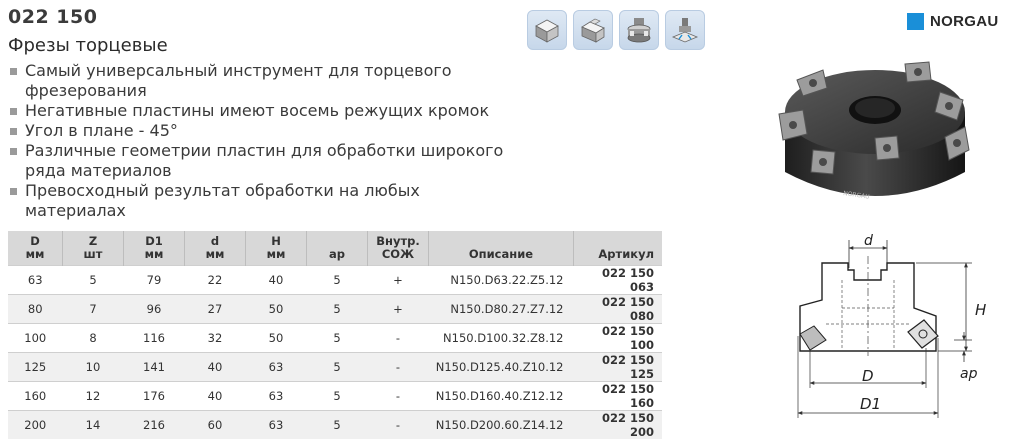 The width and height of the screenshot is (1034, 439). What do you see at coordinates (547, 30) in the screenshot?
I see `face-milling-block-icon` at bounding box center [547, 30].